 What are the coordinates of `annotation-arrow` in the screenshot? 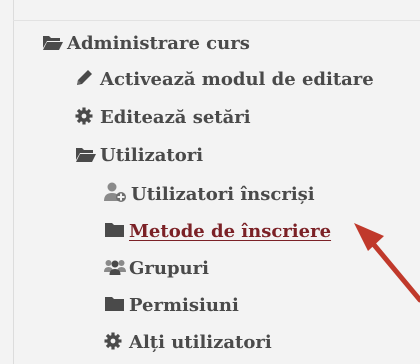 It's located at (387, 263).